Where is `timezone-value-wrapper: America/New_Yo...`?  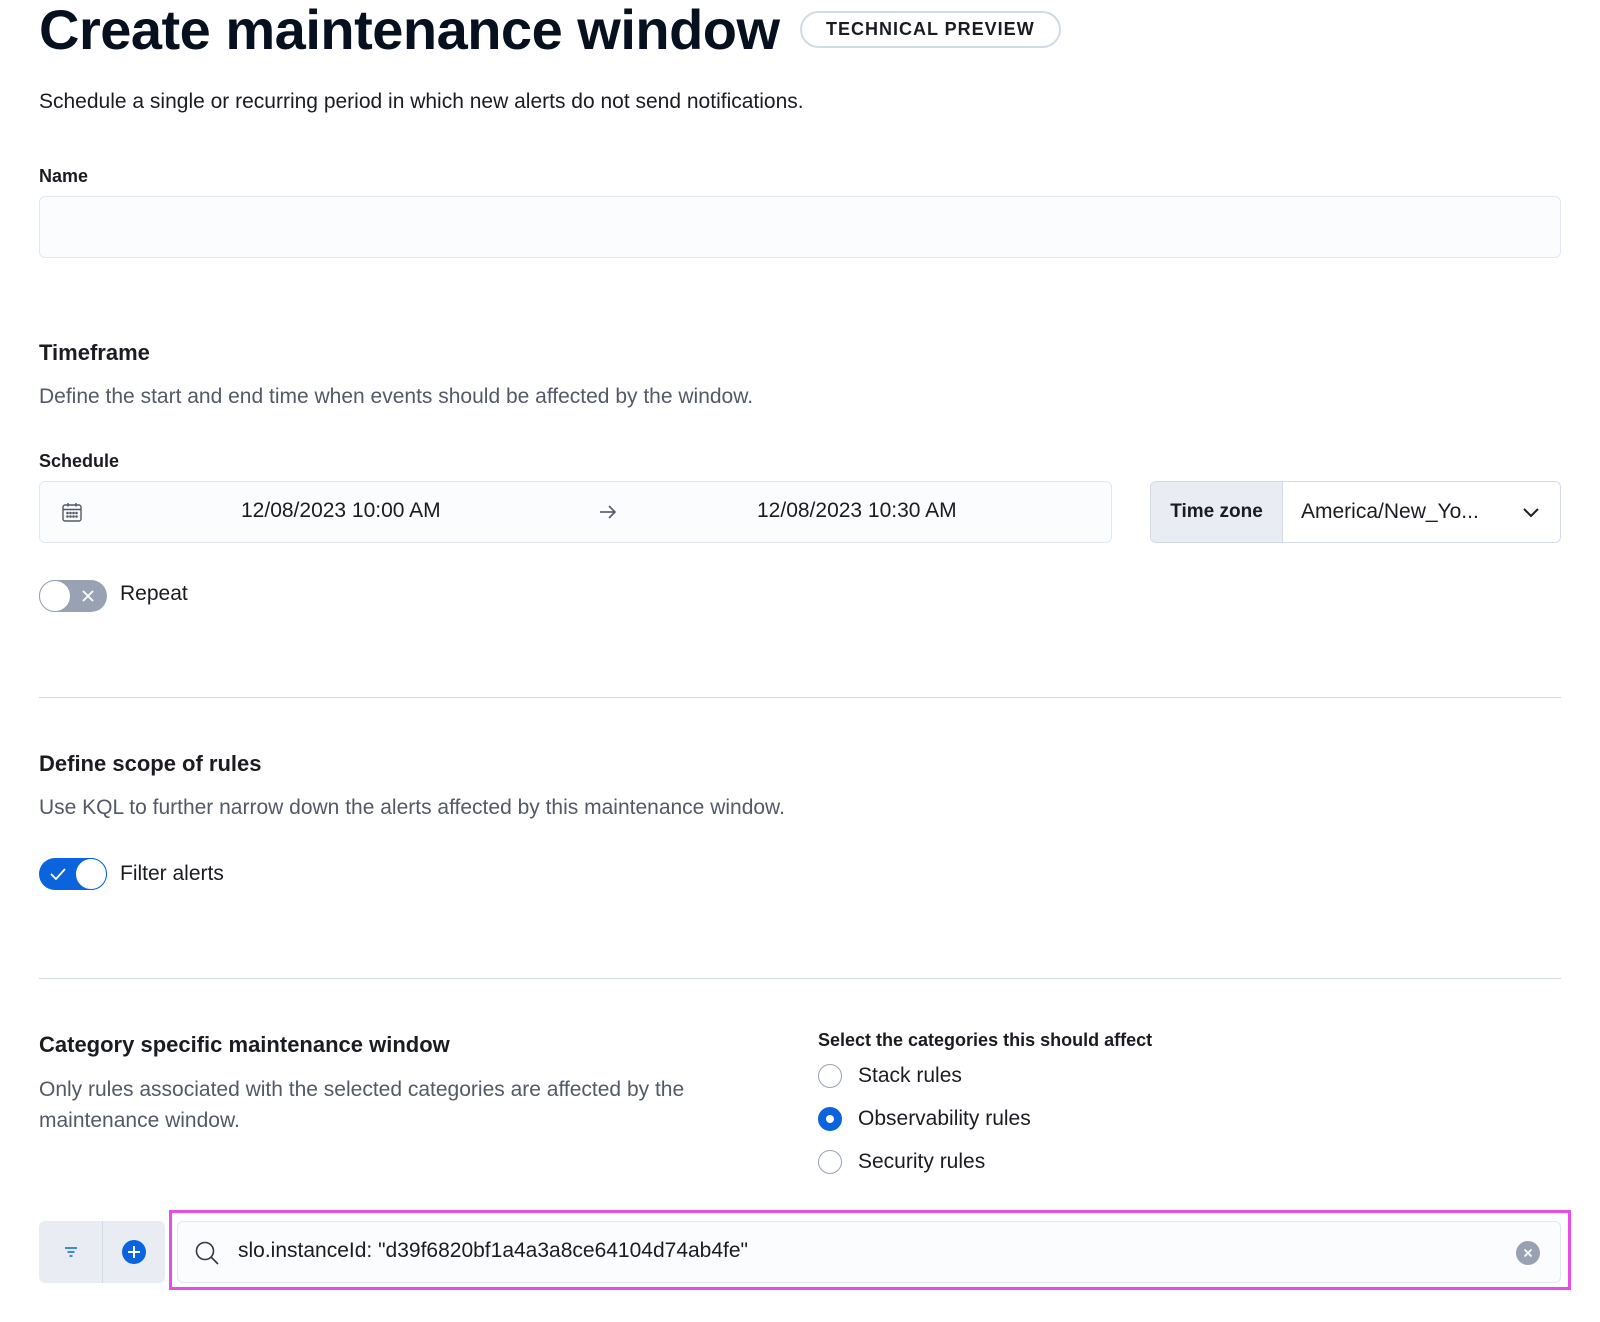 timezone-value-wrapper: America/New_Yo... is located at coordinates (1421, 512).